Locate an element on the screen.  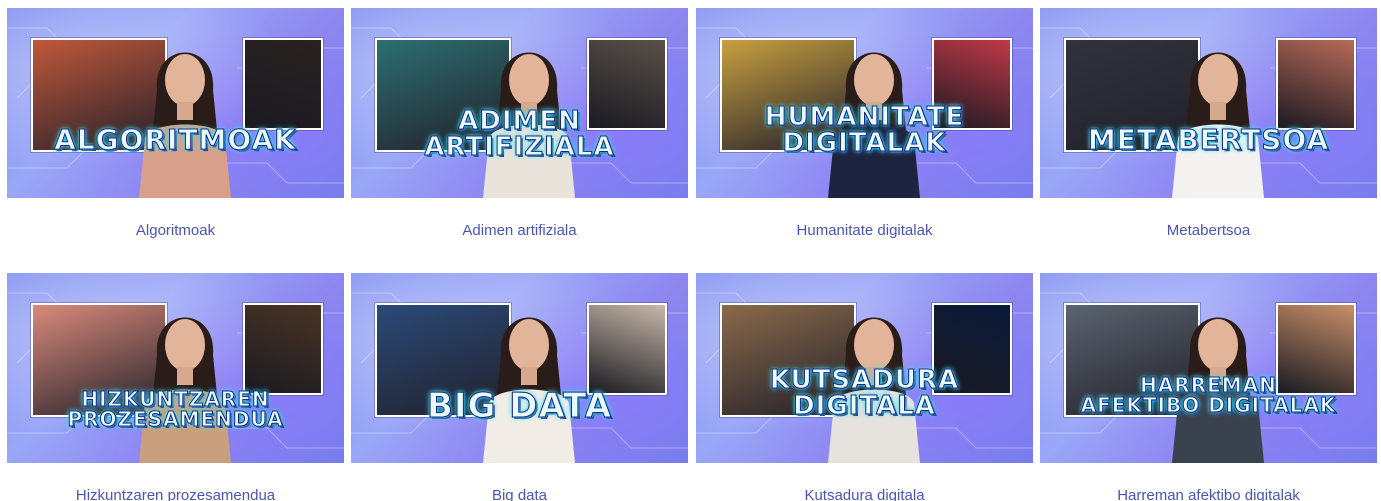
video-card: KUTSADURA DIGITALA Kutsadura digitala is located at coordinates (864, 387).